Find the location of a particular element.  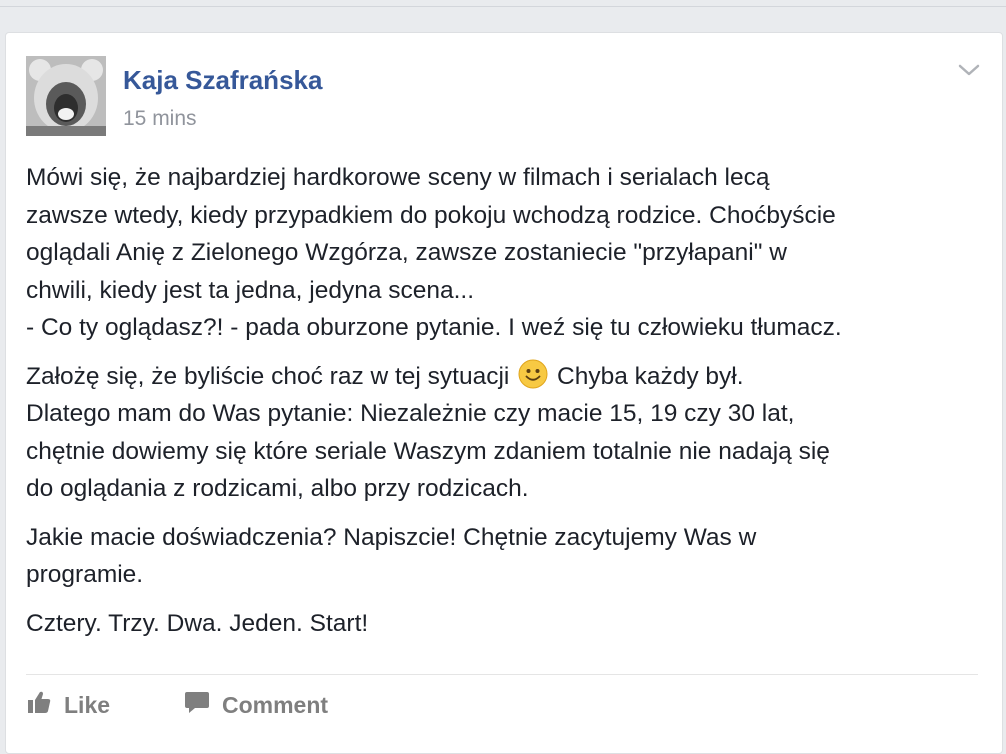

post-line-text: Chyba każdy był. is located at coordinates (650, 376).